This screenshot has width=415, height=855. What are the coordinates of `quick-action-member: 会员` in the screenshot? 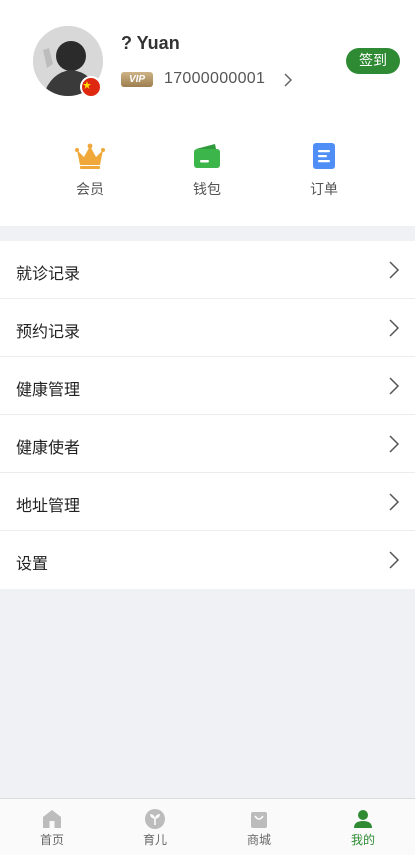 It's located at (90, 172).